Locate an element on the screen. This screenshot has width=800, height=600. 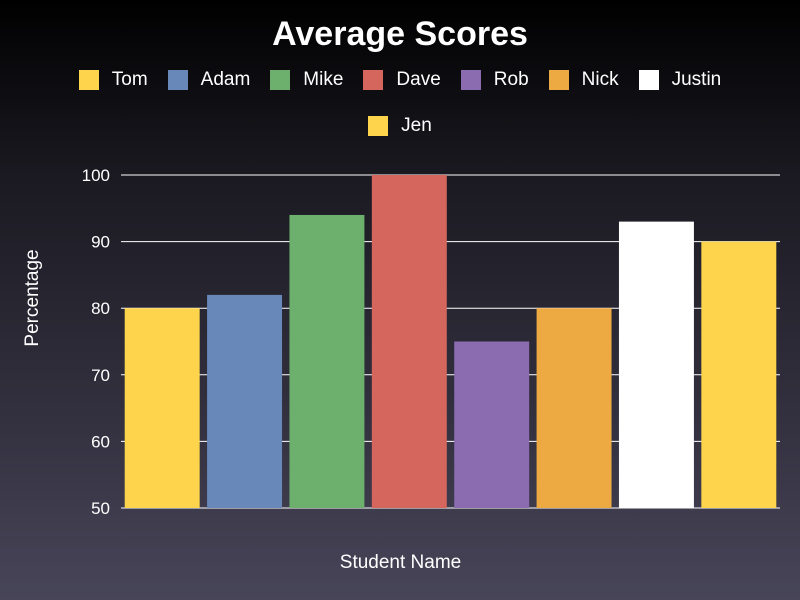
y-tick-label: 50 is located at coordinates (100, 508).